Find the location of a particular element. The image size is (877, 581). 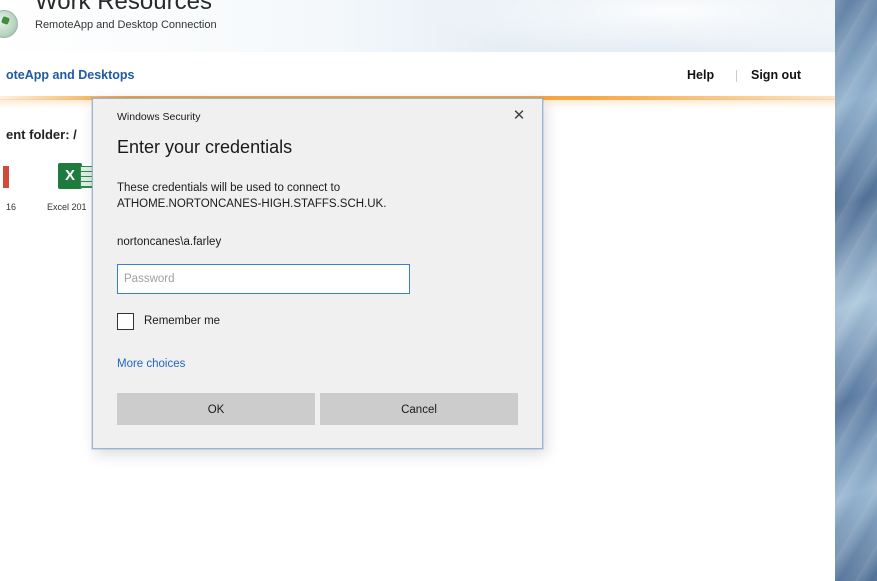

app-item-label-excel: Excel 201 is located at coordinates (67, 207).